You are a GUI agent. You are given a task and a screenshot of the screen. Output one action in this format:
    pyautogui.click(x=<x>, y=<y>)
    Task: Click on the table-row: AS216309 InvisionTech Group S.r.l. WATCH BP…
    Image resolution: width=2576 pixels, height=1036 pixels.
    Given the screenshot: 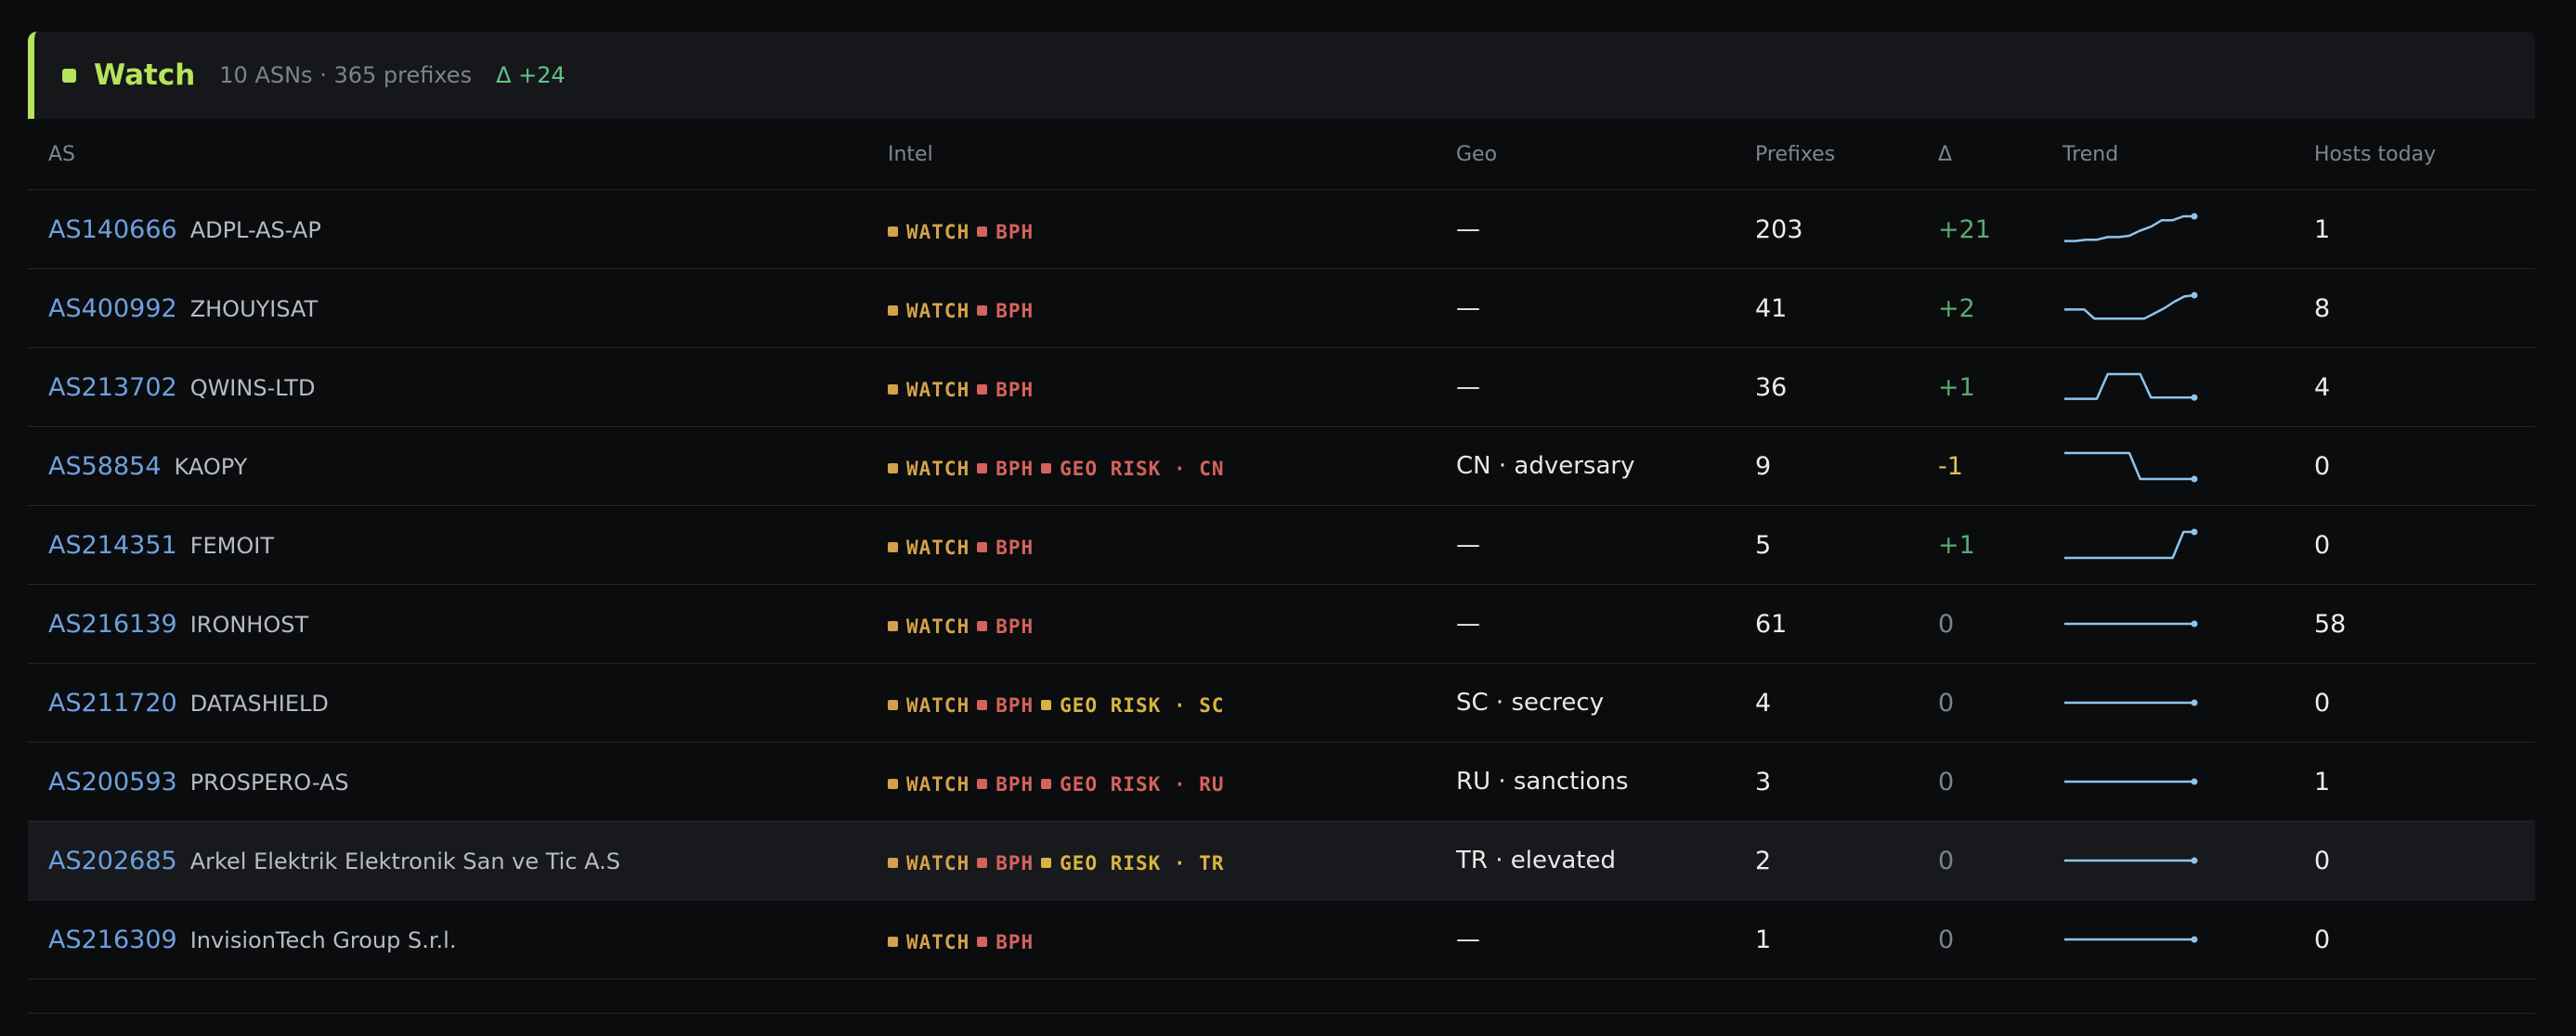 What is the action you would take?
    pyautogui.click(x=1281, y=940)
    